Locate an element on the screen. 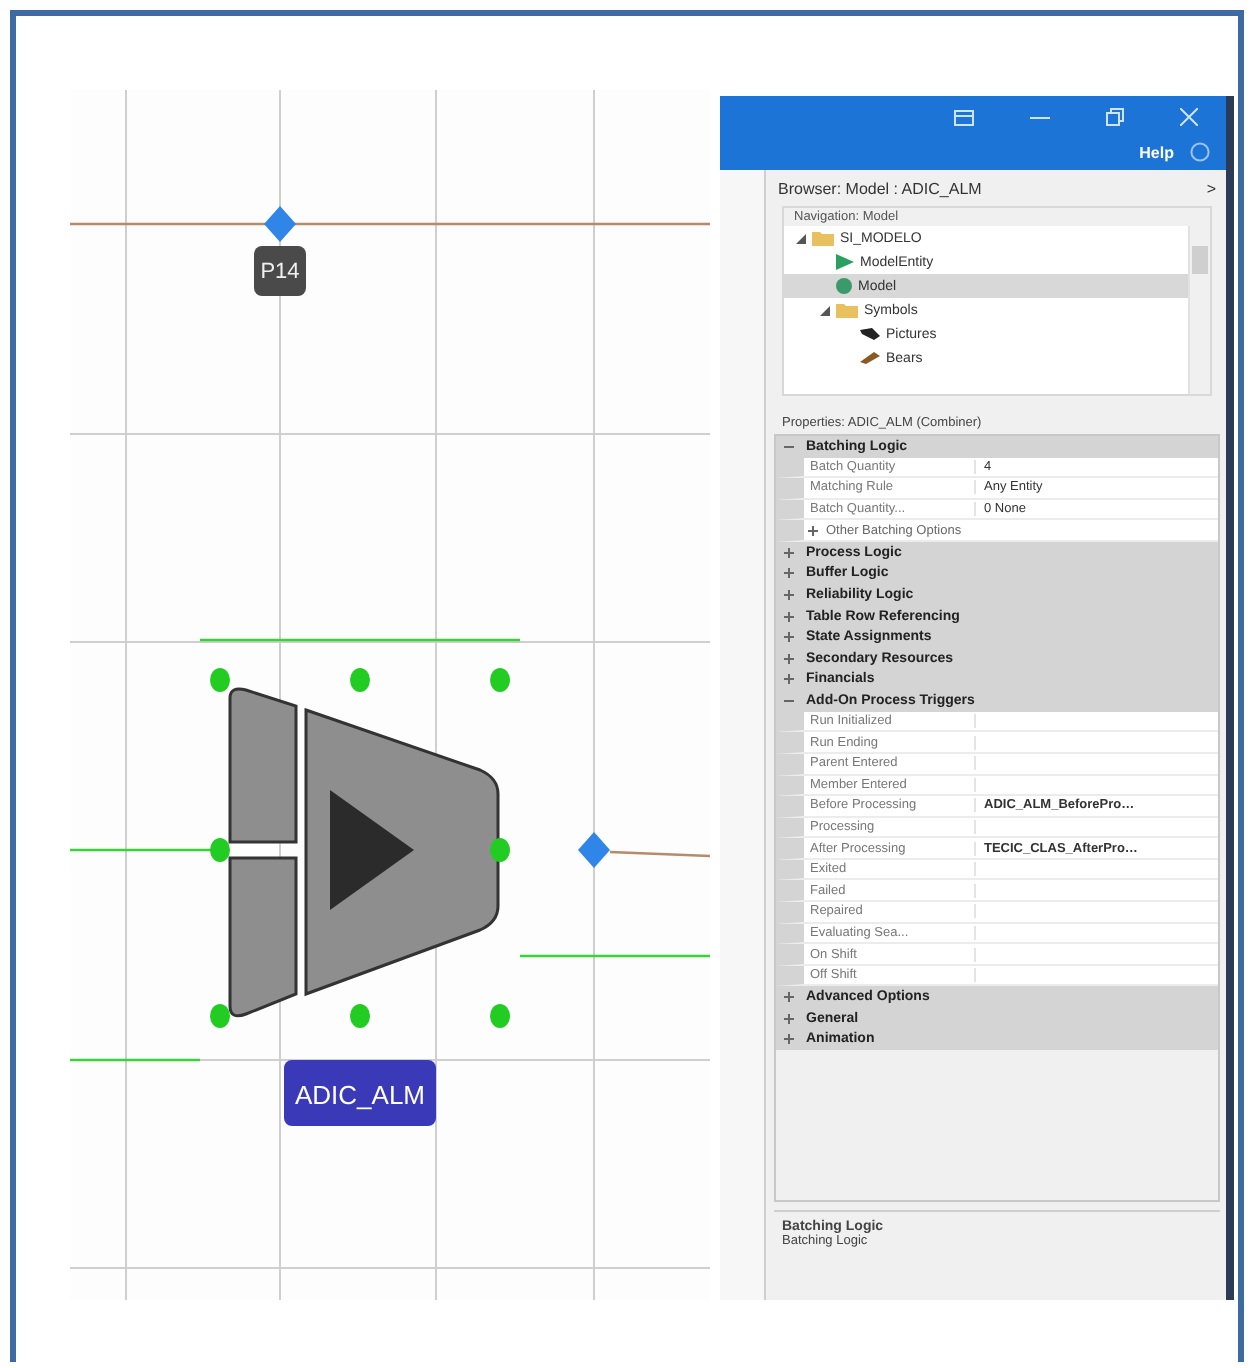  node-label-background is located at coordinates (280, 271).